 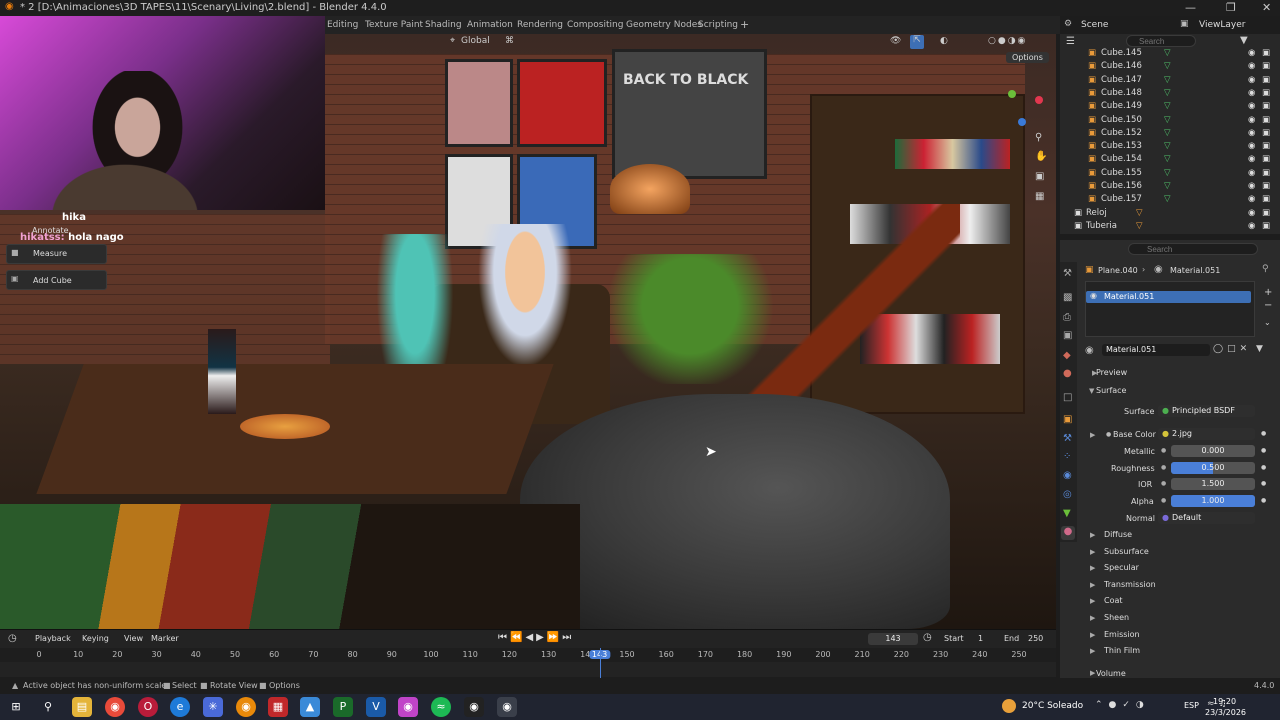 What do you see at coordinates (1027, 57) in the screenshot?
I see `viewport-options-button: Options` at bounding box center [1027, 57].